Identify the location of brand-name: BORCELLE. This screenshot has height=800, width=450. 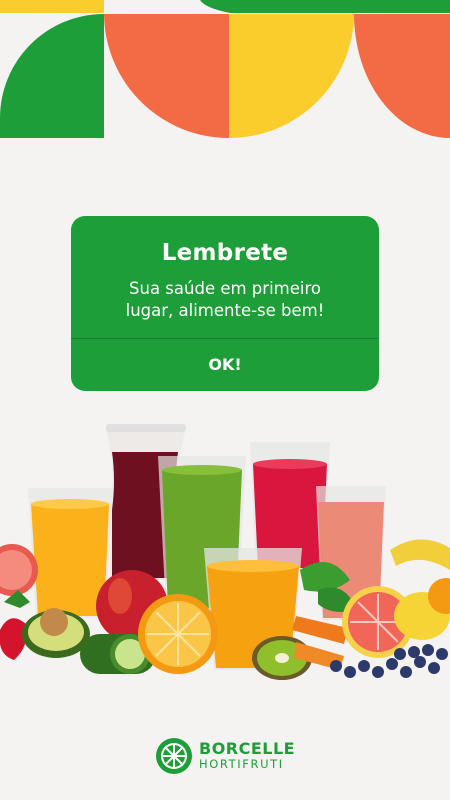
(247, 749).